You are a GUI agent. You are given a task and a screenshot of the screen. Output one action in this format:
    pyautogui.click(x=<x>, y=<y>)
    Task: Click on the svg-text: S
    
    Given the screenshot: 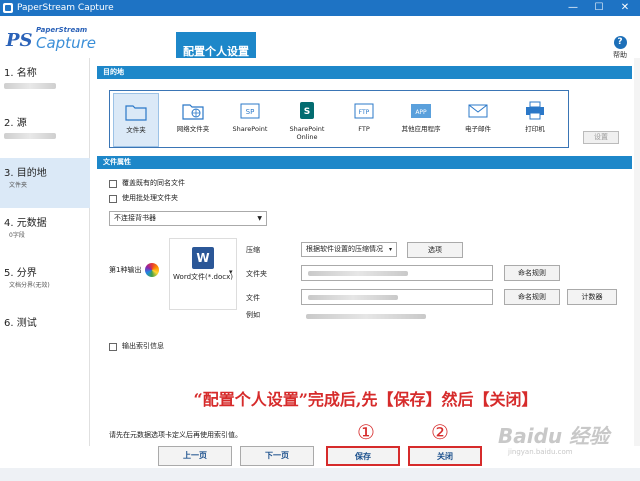 What is the action you would take?
    pyautogui.click(x=307, y=112)
    